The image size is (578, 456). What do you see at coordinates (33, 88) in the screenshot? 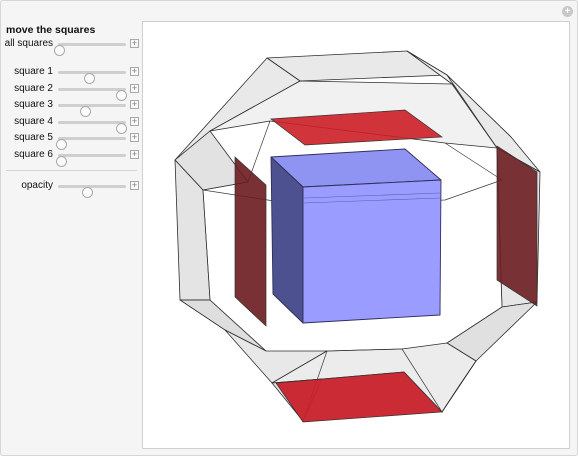
I see `slider-label: square 2` at bounding box center [33, 88].